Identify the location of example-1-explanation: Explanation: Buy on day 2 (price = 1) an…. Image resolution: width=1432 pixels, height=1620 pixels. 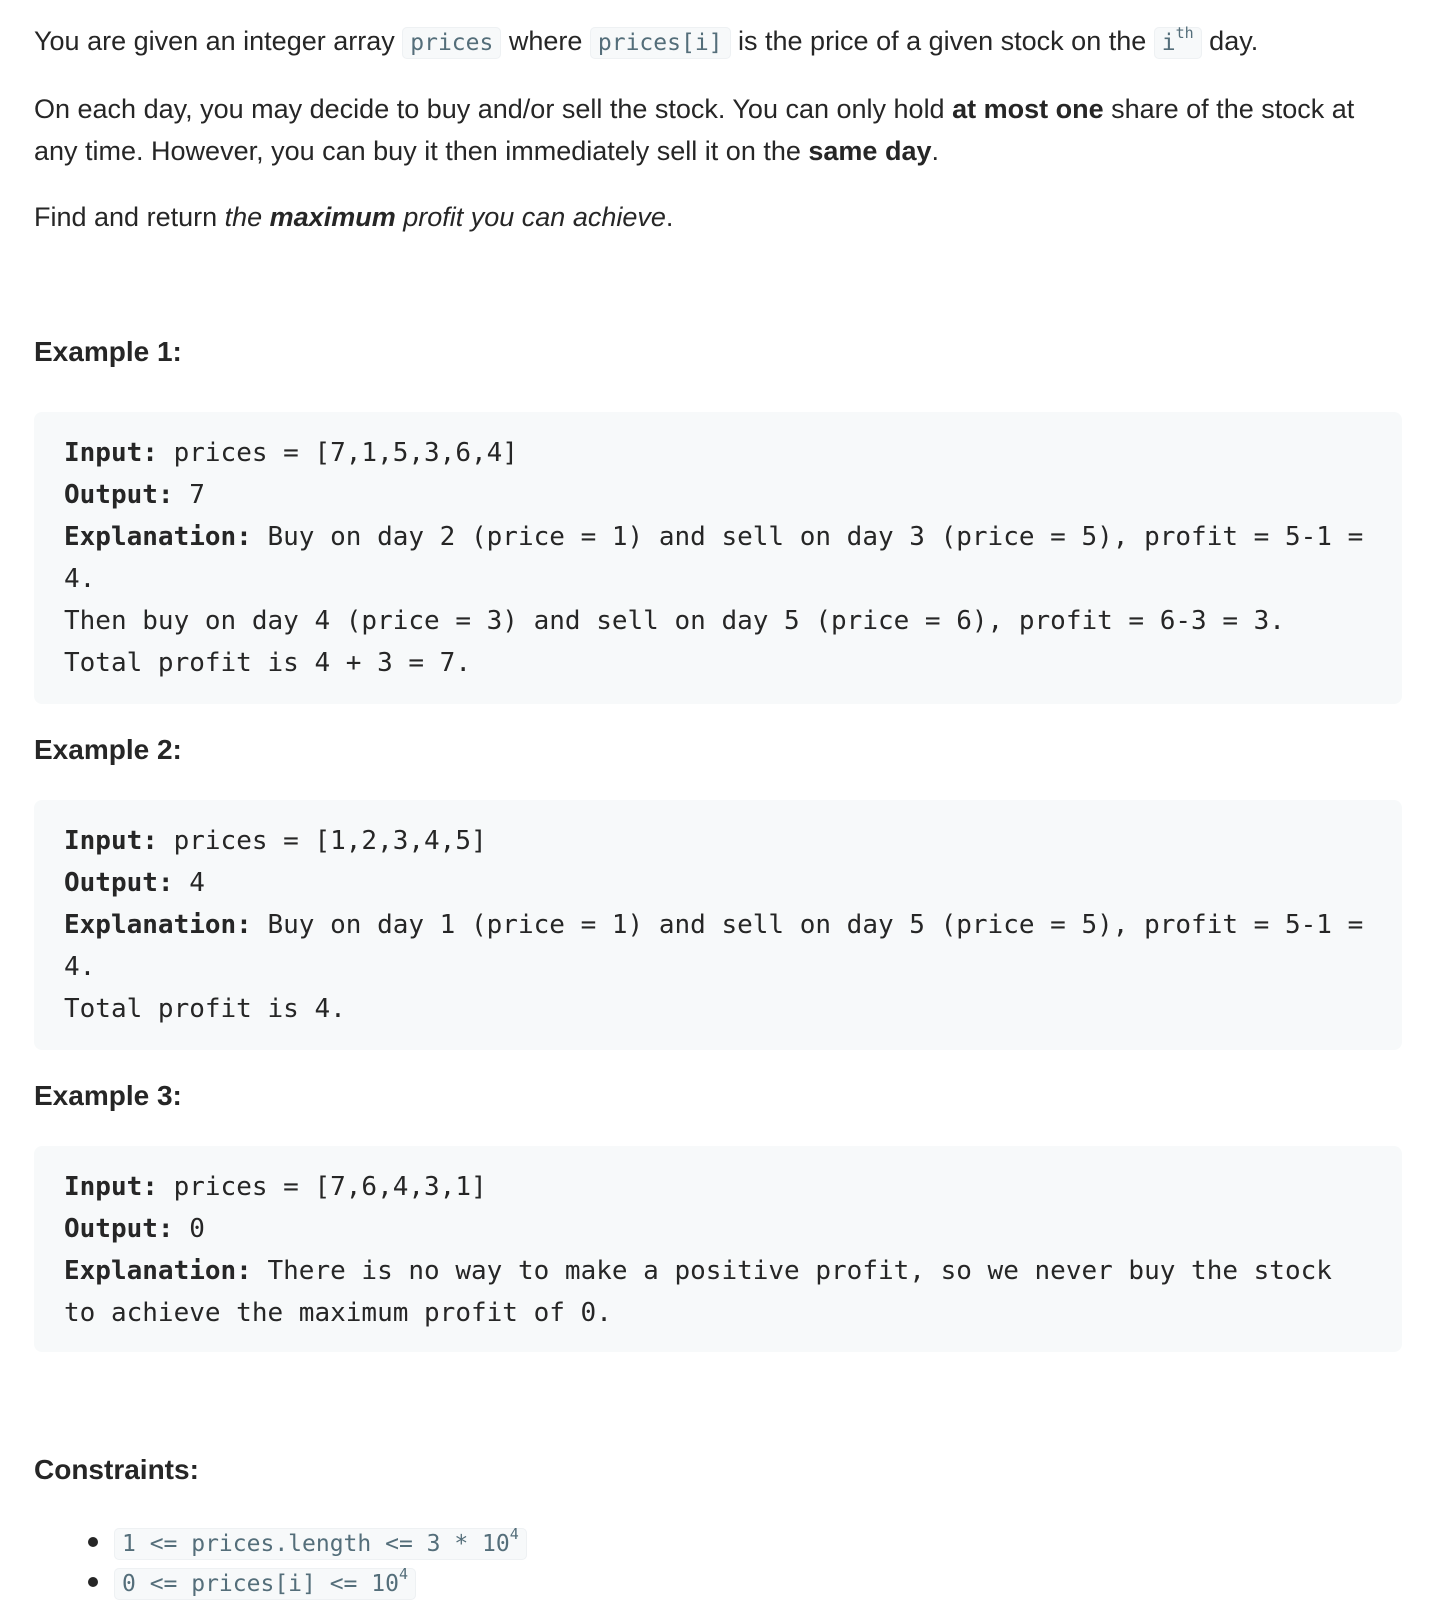
(714, 537).